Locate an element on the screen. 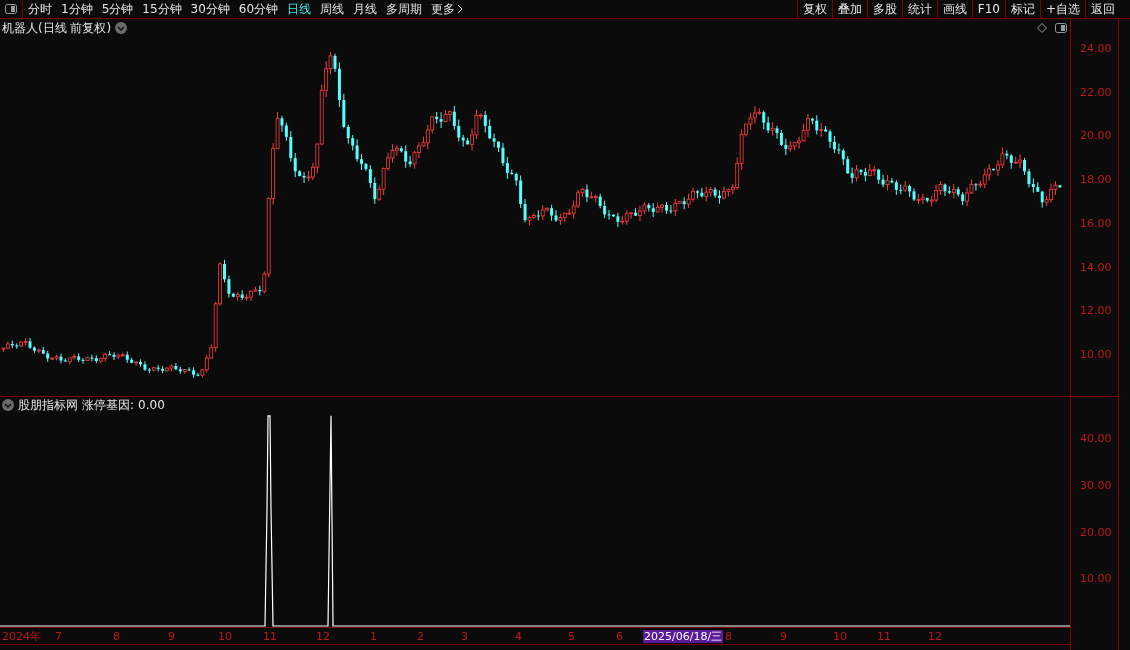 The width and height of the screenshot is (1130, 650). period-tab: 分时 is located at coordinates (40, 9).